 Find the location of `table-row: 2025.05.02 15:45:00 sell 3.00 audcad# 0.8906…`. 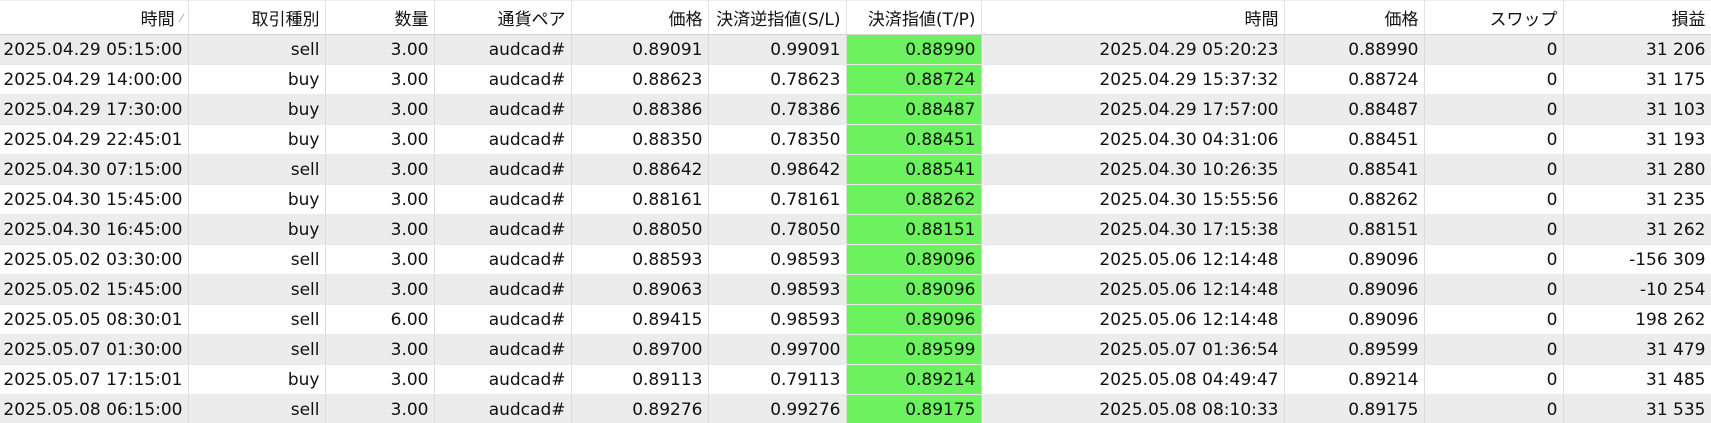

table-row: 2025.05.02 15:45:00 sell 3.00 audcad# 0.8906… is located at coordinates (855, 289).